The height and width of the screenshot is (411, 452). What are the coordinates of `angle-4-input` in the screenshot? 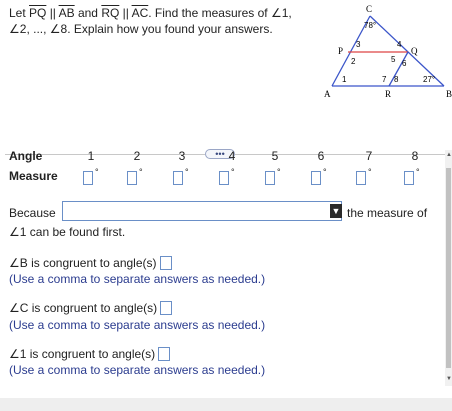 It's located at (224, 178).